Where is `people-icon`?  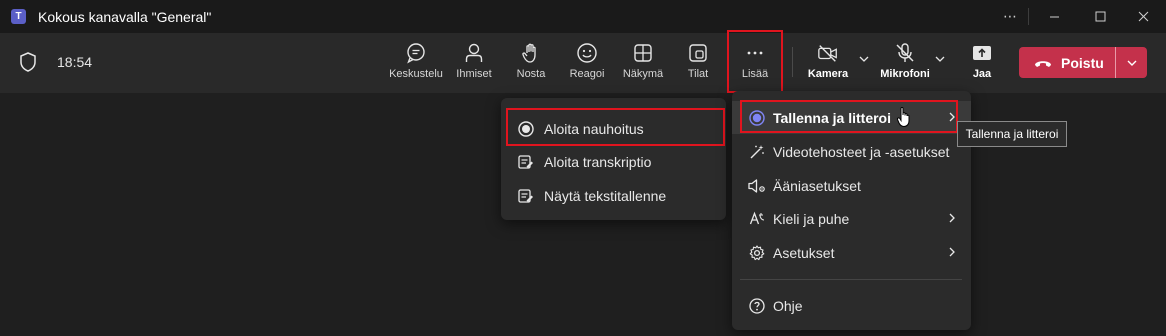 people-icon is located at coordinates (474, 53).